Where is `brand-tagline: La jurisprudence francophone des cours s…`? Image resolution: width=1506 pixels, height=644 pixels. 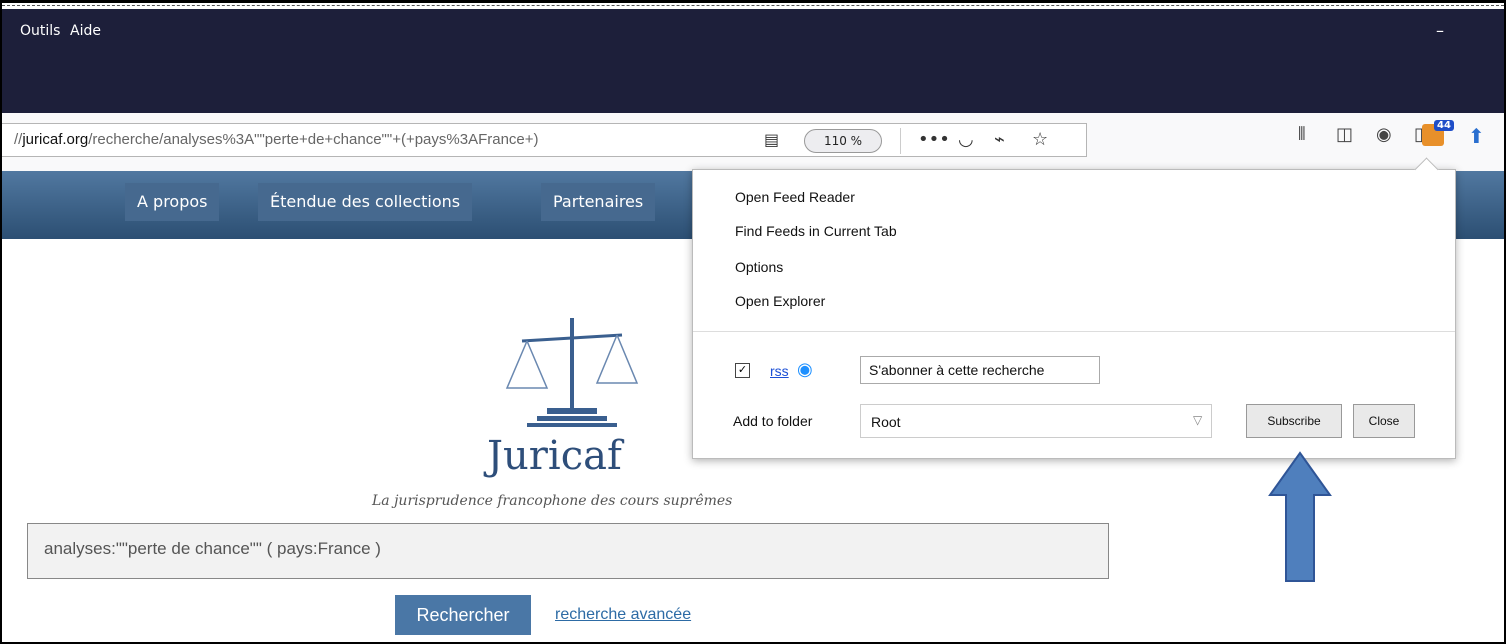
brand-tagline: La jurisprudence francophone des cours s… is located at coordinates (552, 501).